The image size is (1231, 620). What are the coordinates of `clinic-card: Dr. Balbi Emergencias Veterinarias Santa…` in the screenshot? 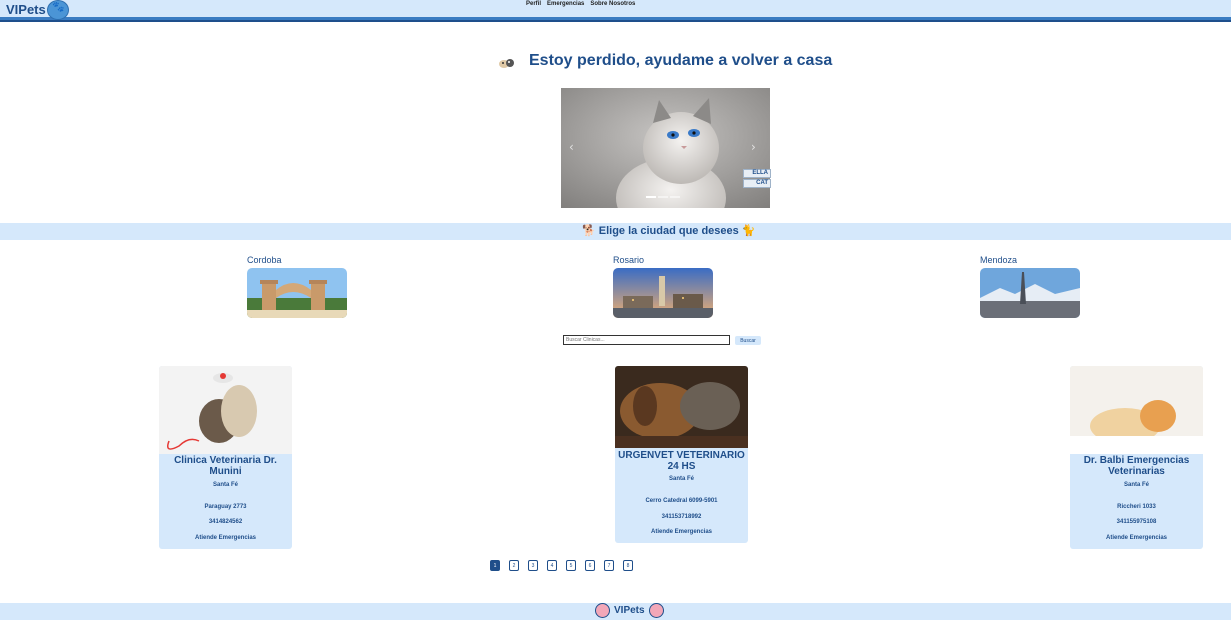 It's located at (1136, 457).